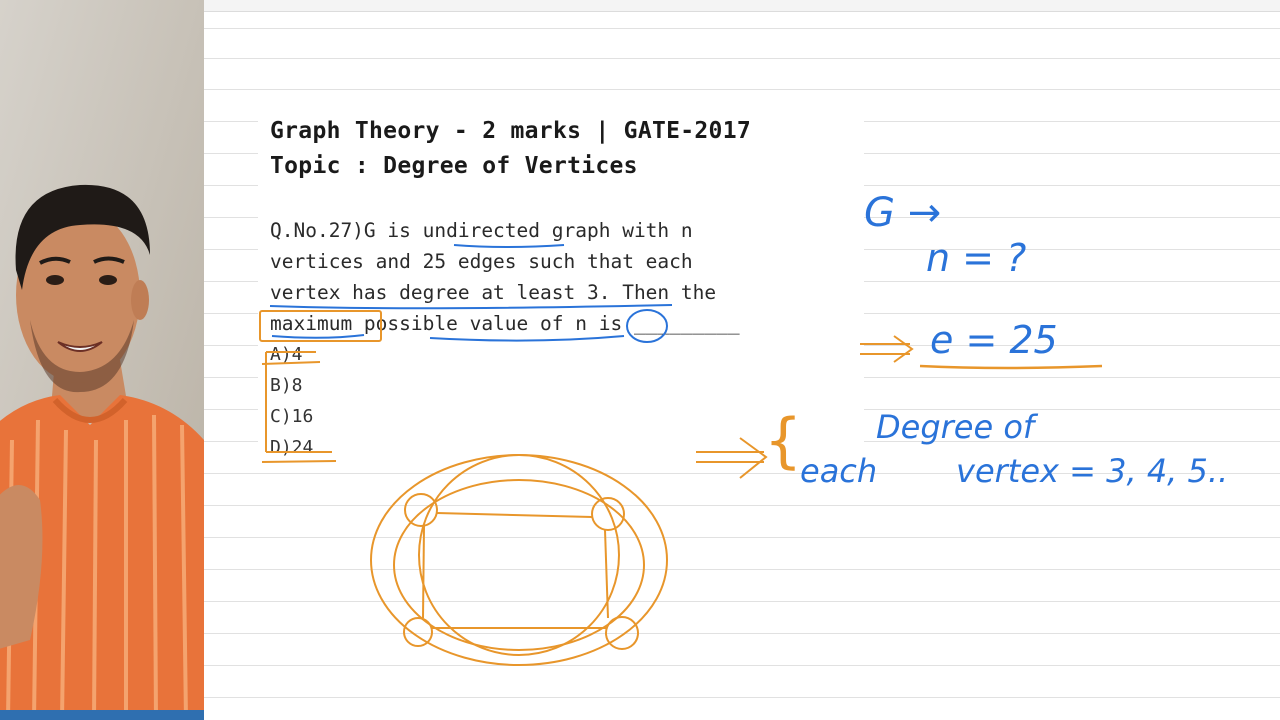  Describe the element at coordinates (318, 336) in the screenshot. I see `underline-maximum` at that location.